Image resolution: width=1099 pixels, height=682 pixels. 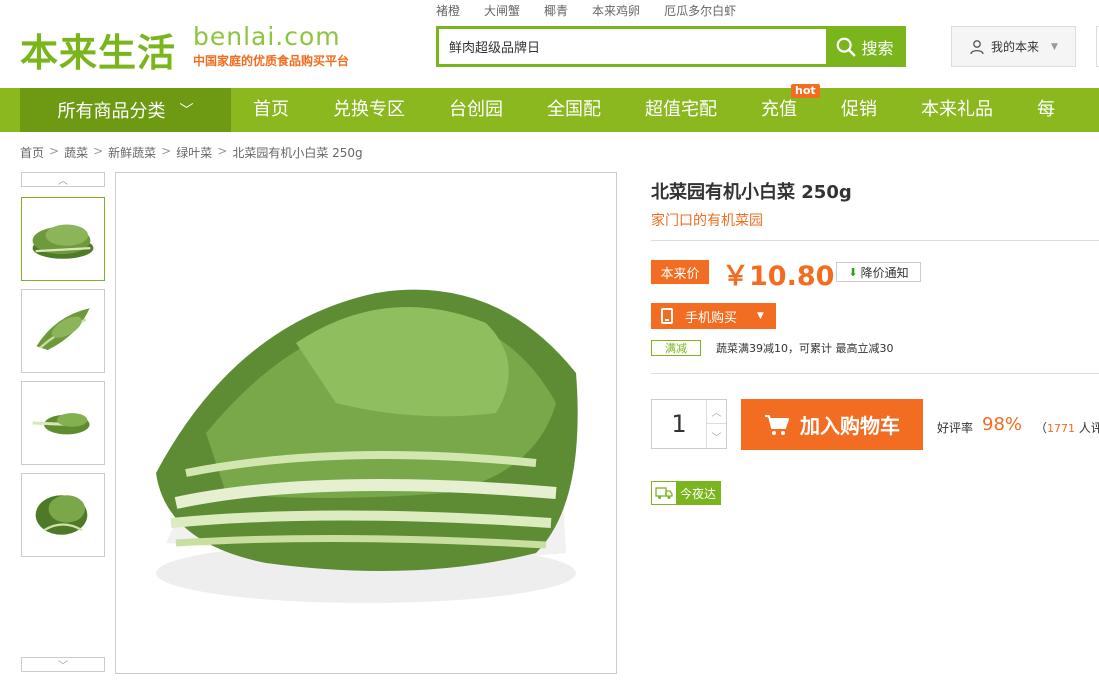 I want to click on hot-word-link: 本来鸡卵, so click(x=616, y=10).